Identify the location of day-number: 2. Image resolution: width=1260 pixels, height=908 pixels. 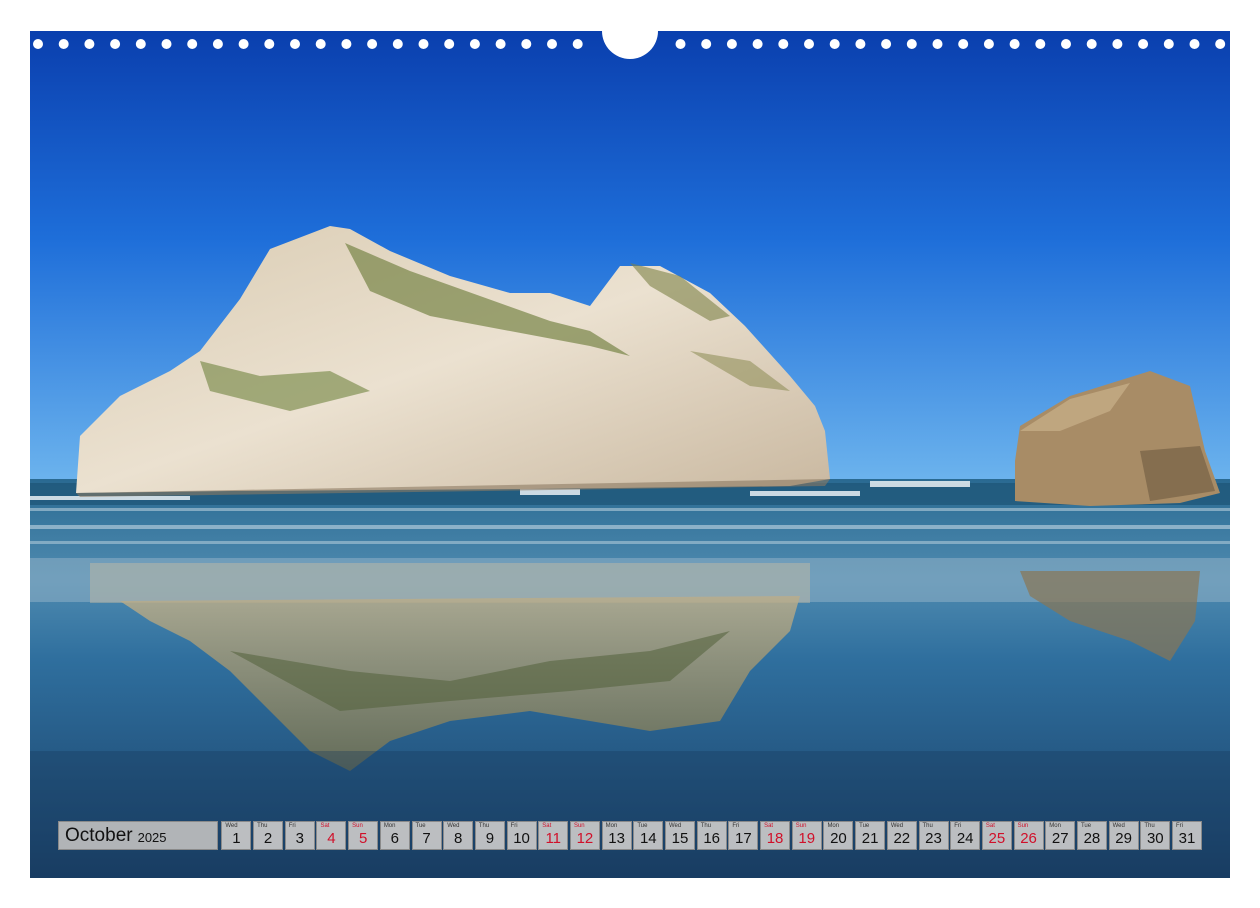
(268, 838).